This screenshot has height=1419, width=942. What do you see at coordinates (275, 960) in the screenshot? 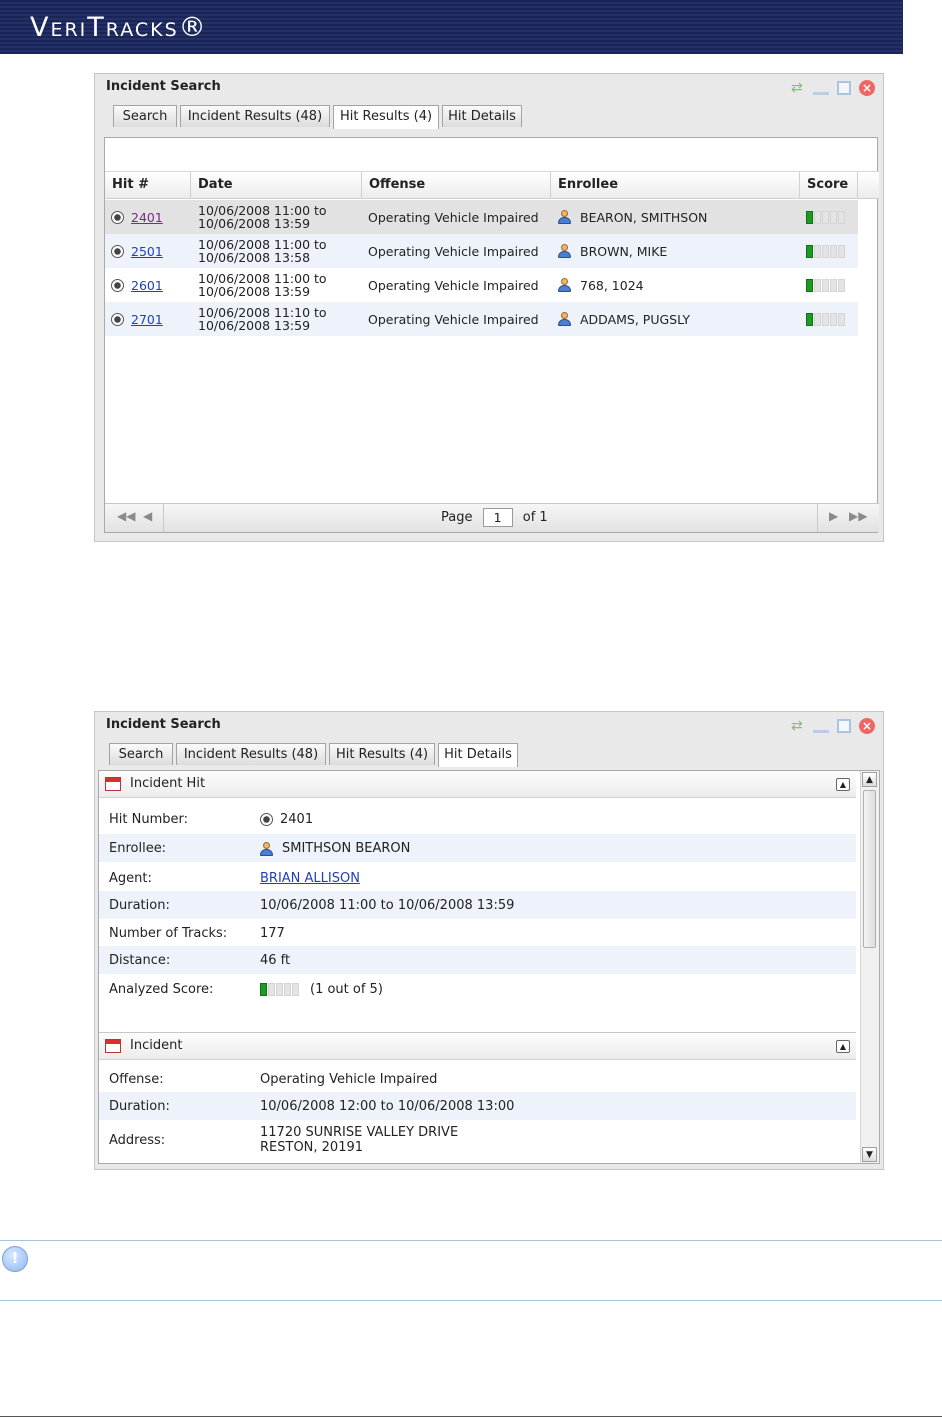
I see `distance-value: 46 ft` at bounding box center [275, 960].